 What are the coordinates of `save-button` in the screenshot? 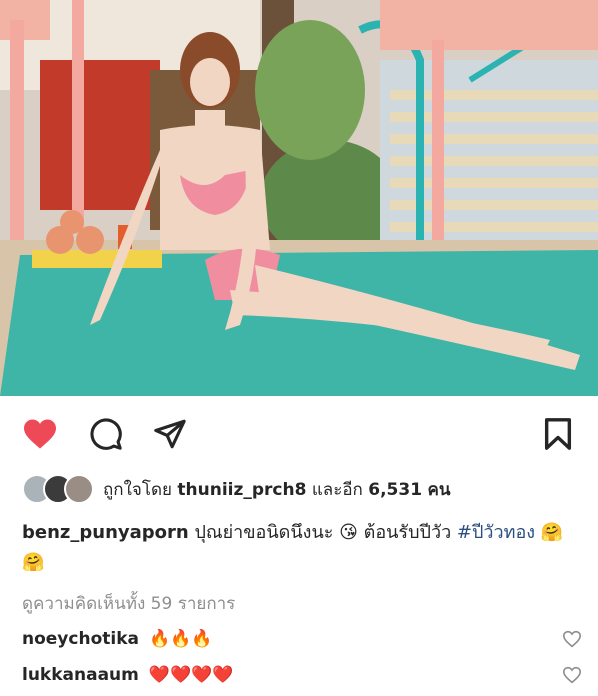 It's located at (558, 434).